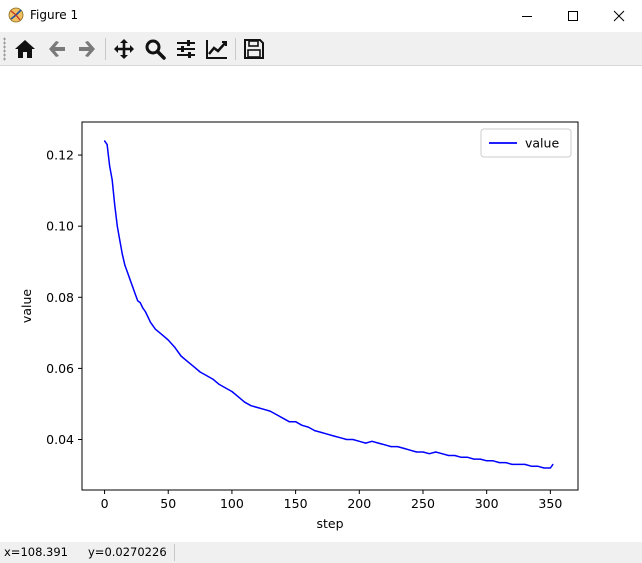  Describe the element at coordinates (232, 503) in the screenshot. I see `x-tick-label: 100` at that location.